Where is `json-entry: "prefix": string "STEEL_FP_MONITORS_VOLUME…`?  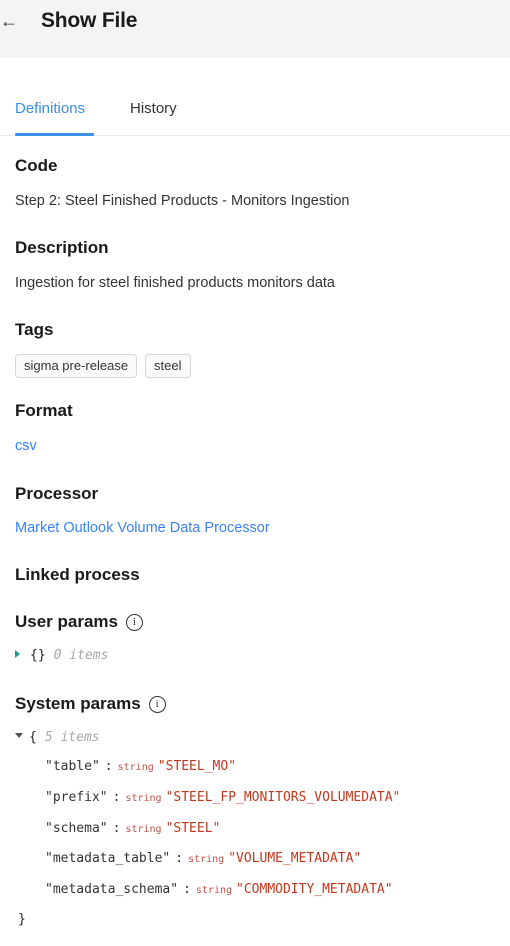
json-entry: "prefix": string "STEEL_FP_MONITORS_VOLUME… is located at coordinates (222, 797).